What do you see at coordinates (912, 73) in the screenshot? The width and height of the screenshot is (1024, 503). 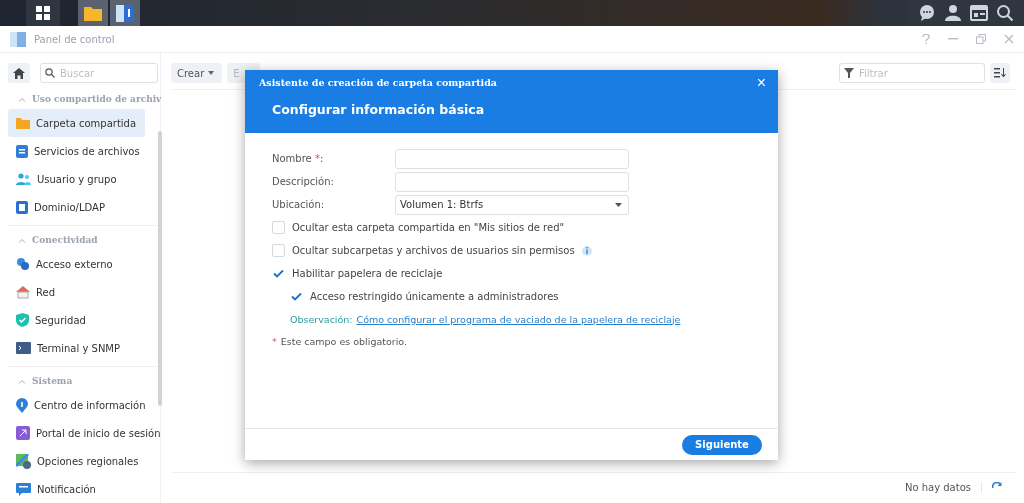 I see `filter-field: Filtrar` at bounding box center [912, 73].